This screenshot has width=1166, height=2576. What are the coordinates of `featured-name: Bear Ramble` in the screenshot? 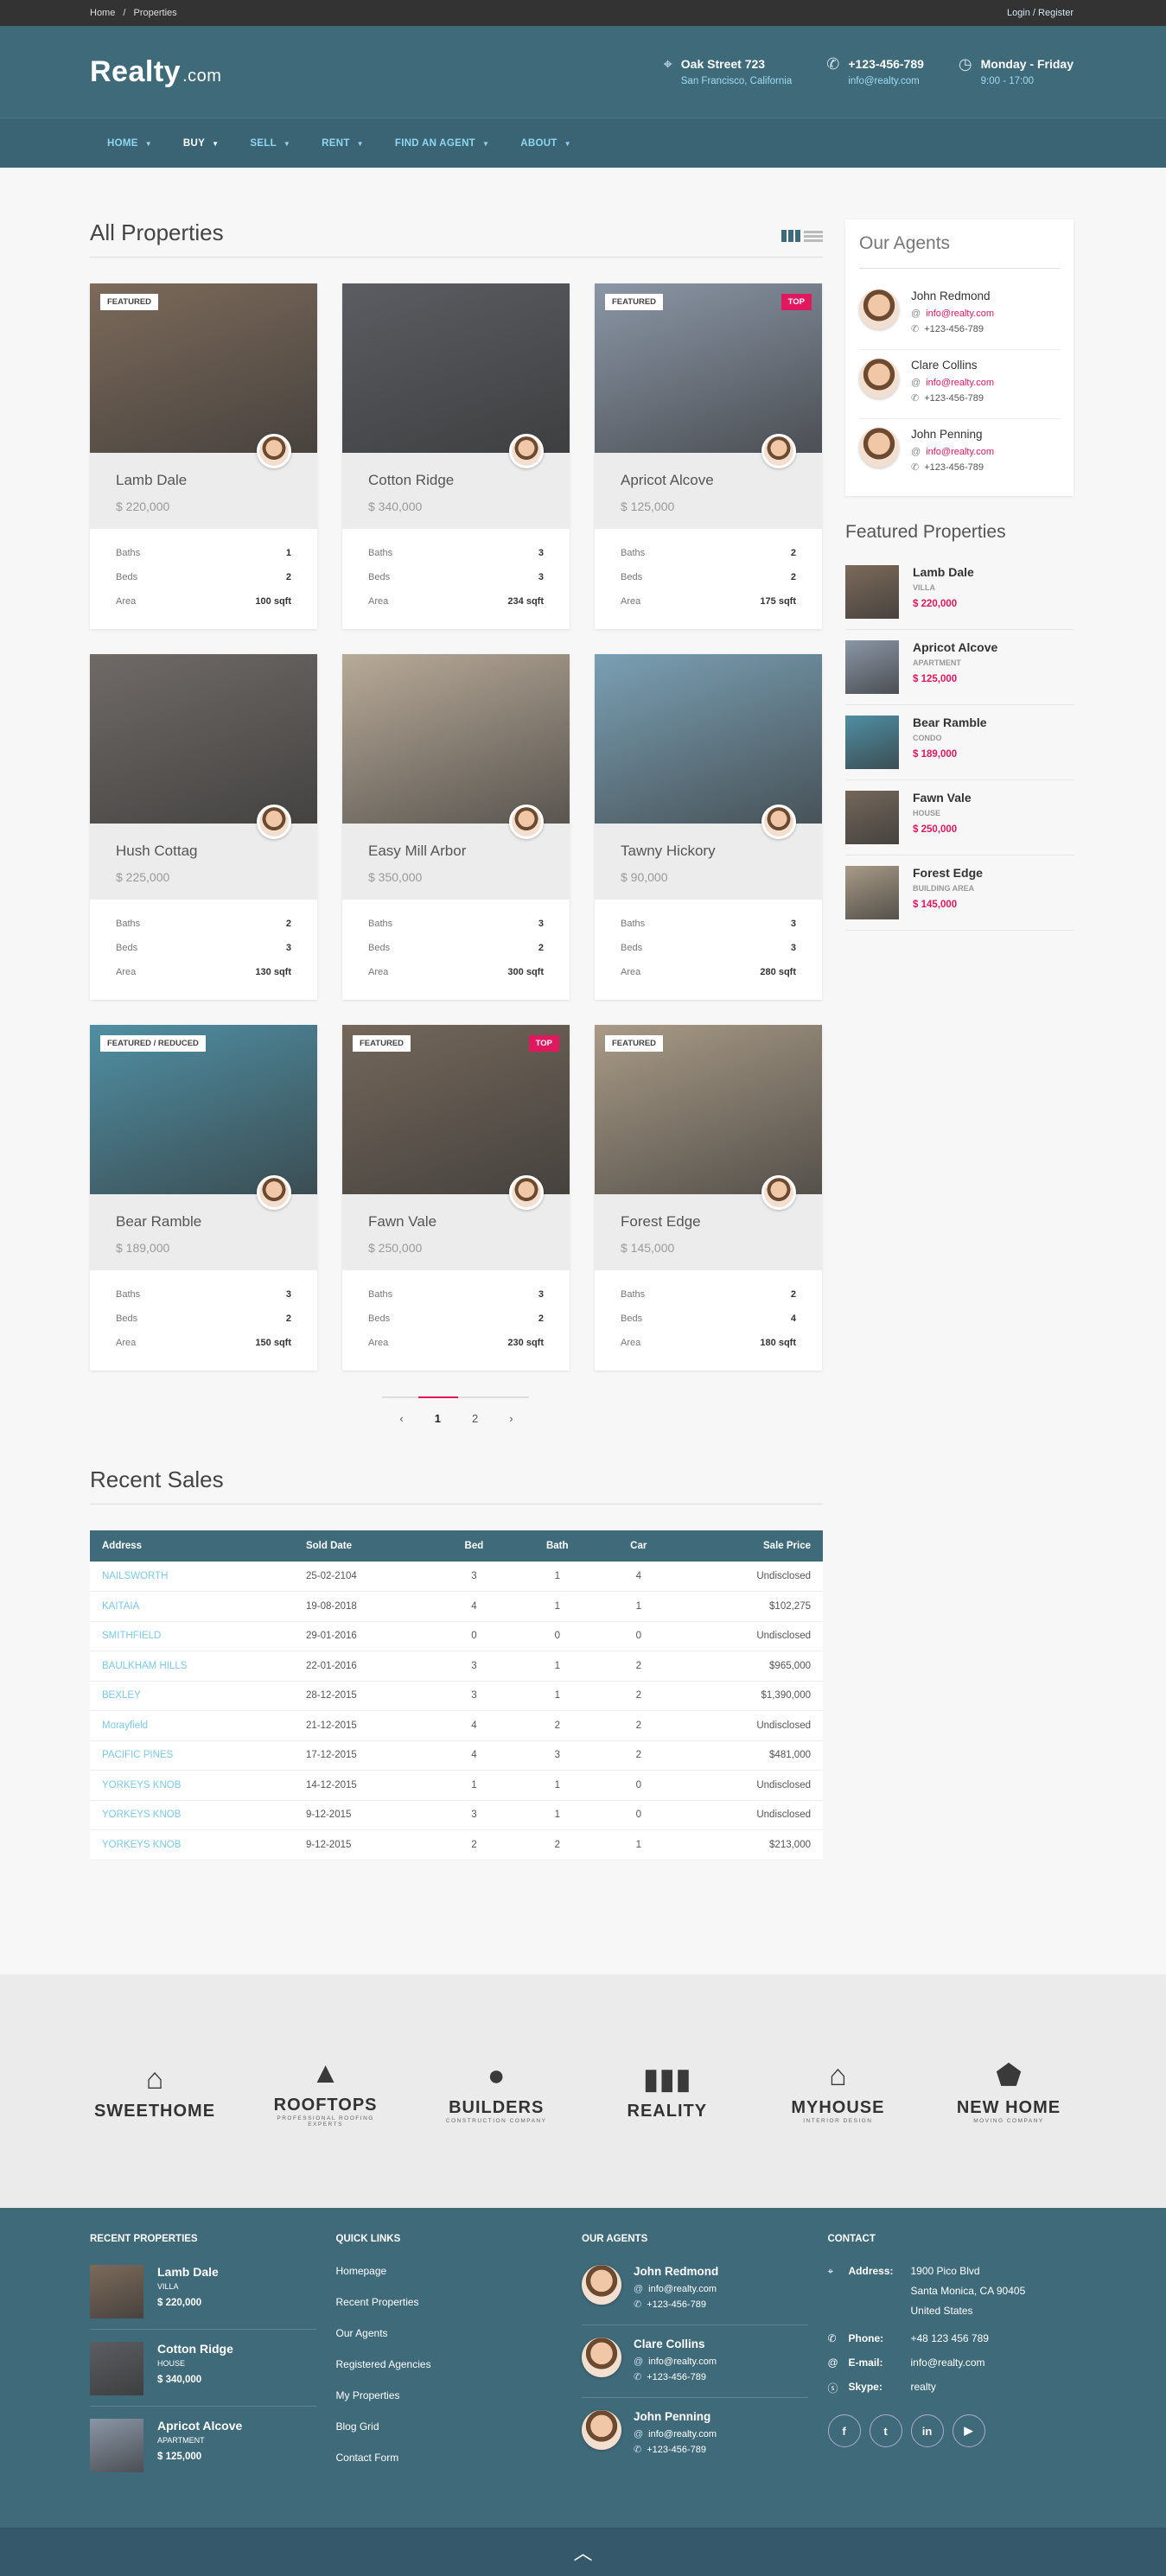 It's located at (950, 722).